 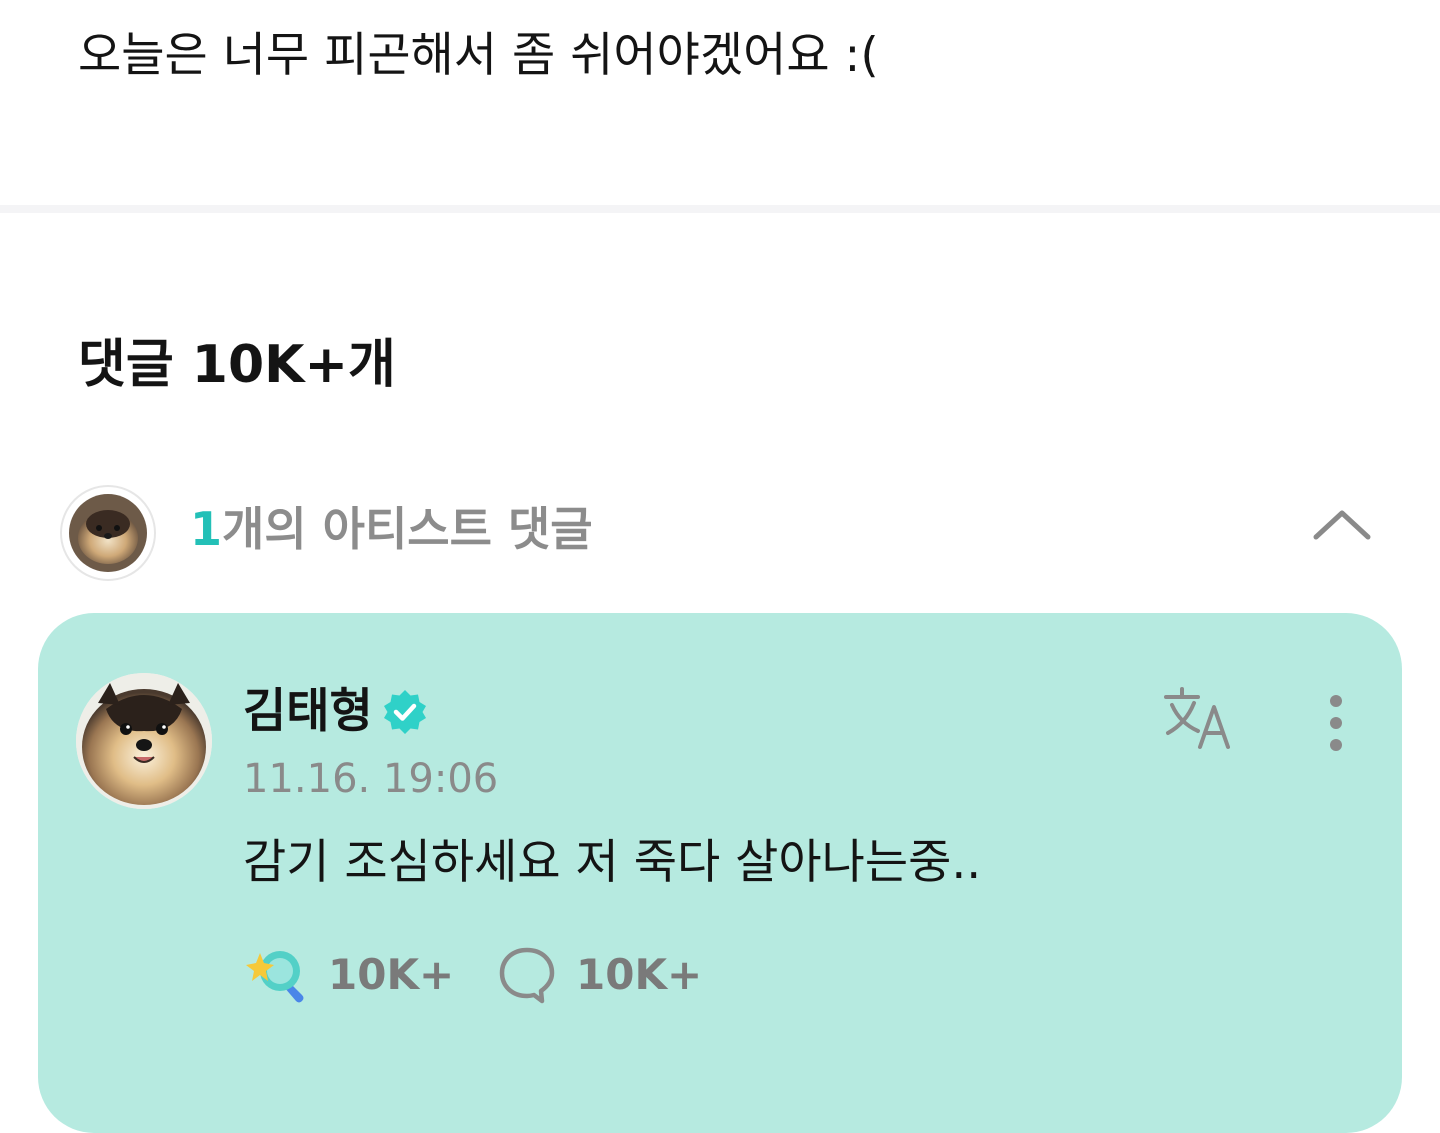 What do you see at coordinates (206, 529) in the screenshot?
I see `artist-comment-count: 1` at bounding box center [206, 529].